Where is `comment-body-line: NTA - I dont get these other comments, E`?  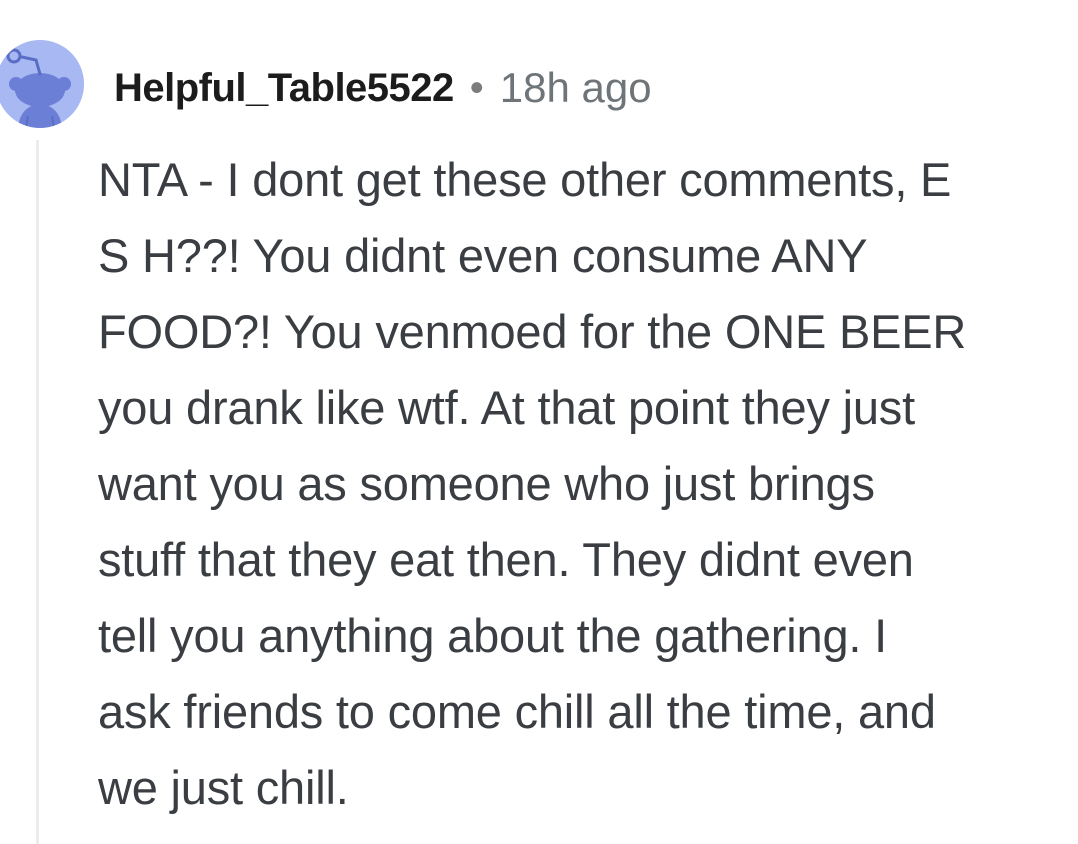 comment-body-line: NTA - I dont get these other comments, E is located at coordinates (525, 179).